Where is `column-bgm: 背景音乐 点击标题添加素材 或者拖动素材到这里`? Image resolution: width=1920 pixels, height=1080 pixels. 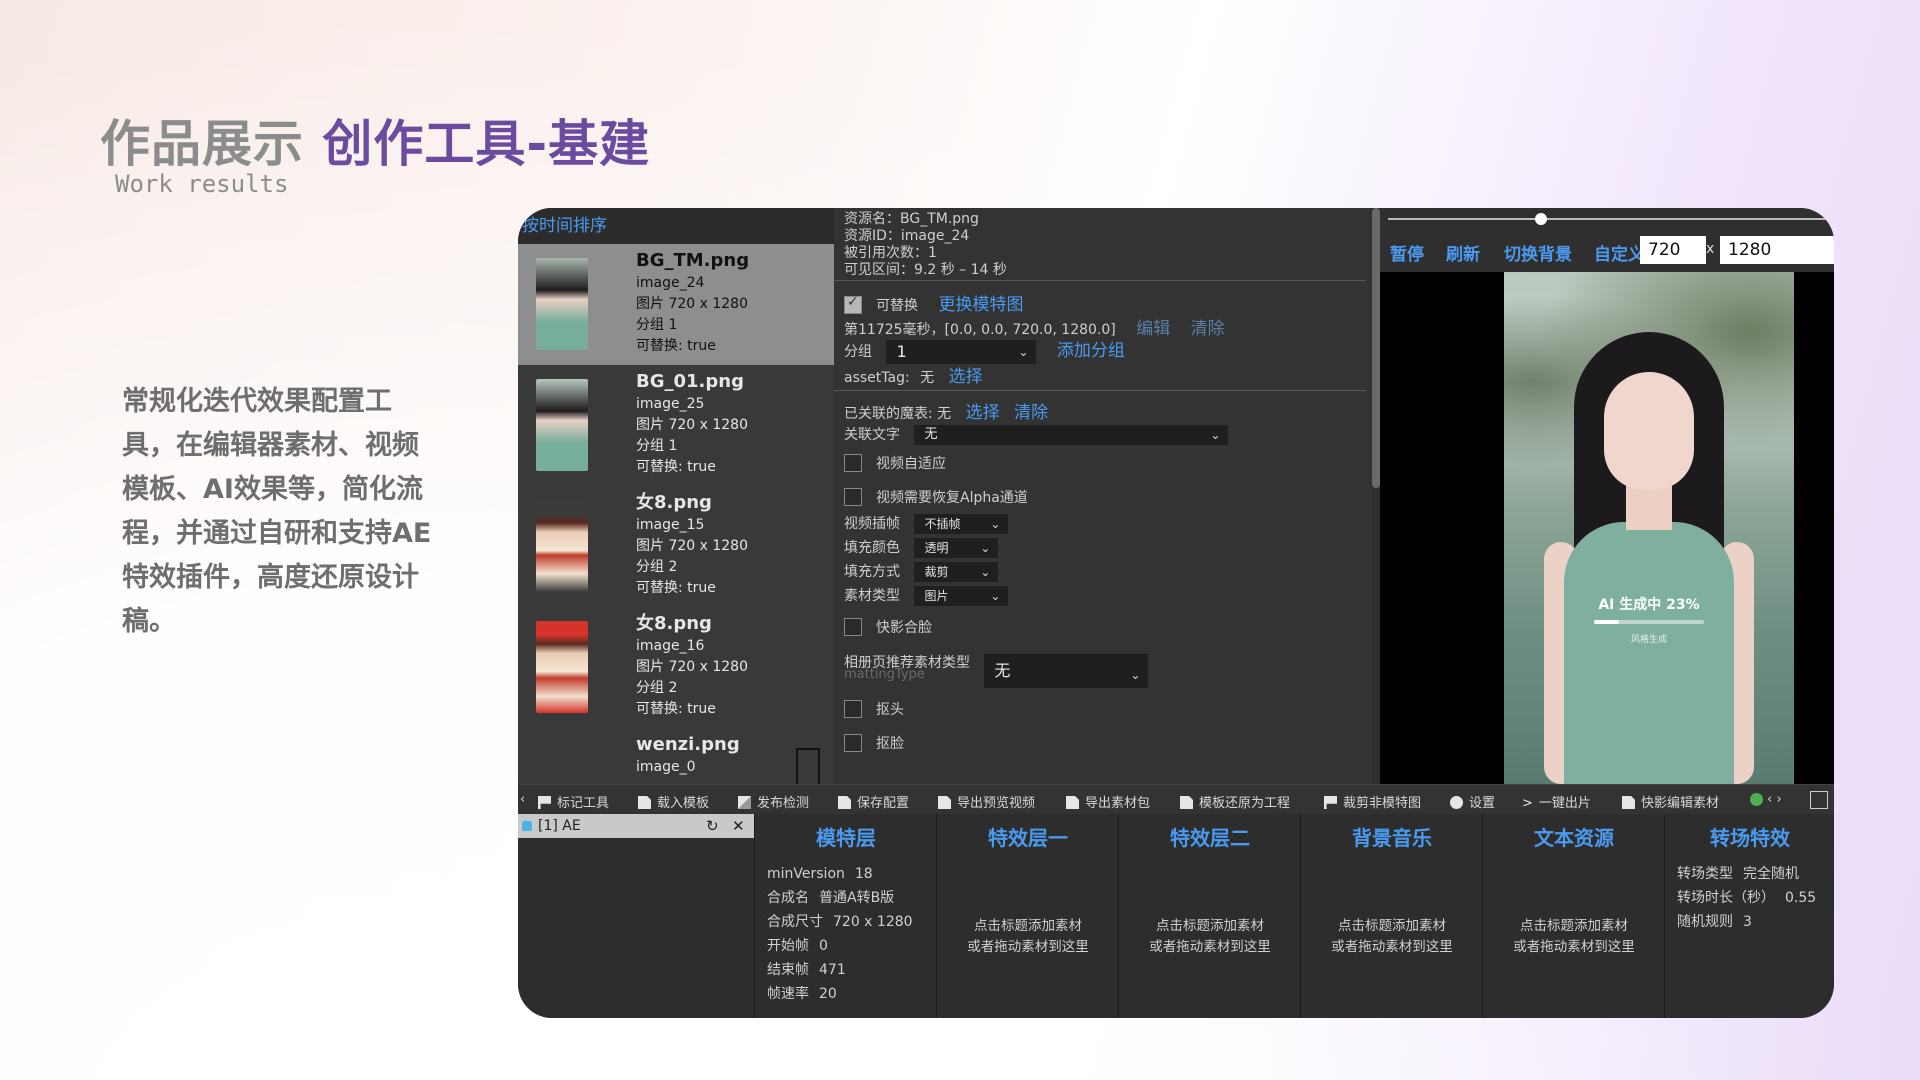
column-bgm: 背景音乐 点击标题添加素材 或者拖动素材到这里 is located at coordinates (1391, 916).